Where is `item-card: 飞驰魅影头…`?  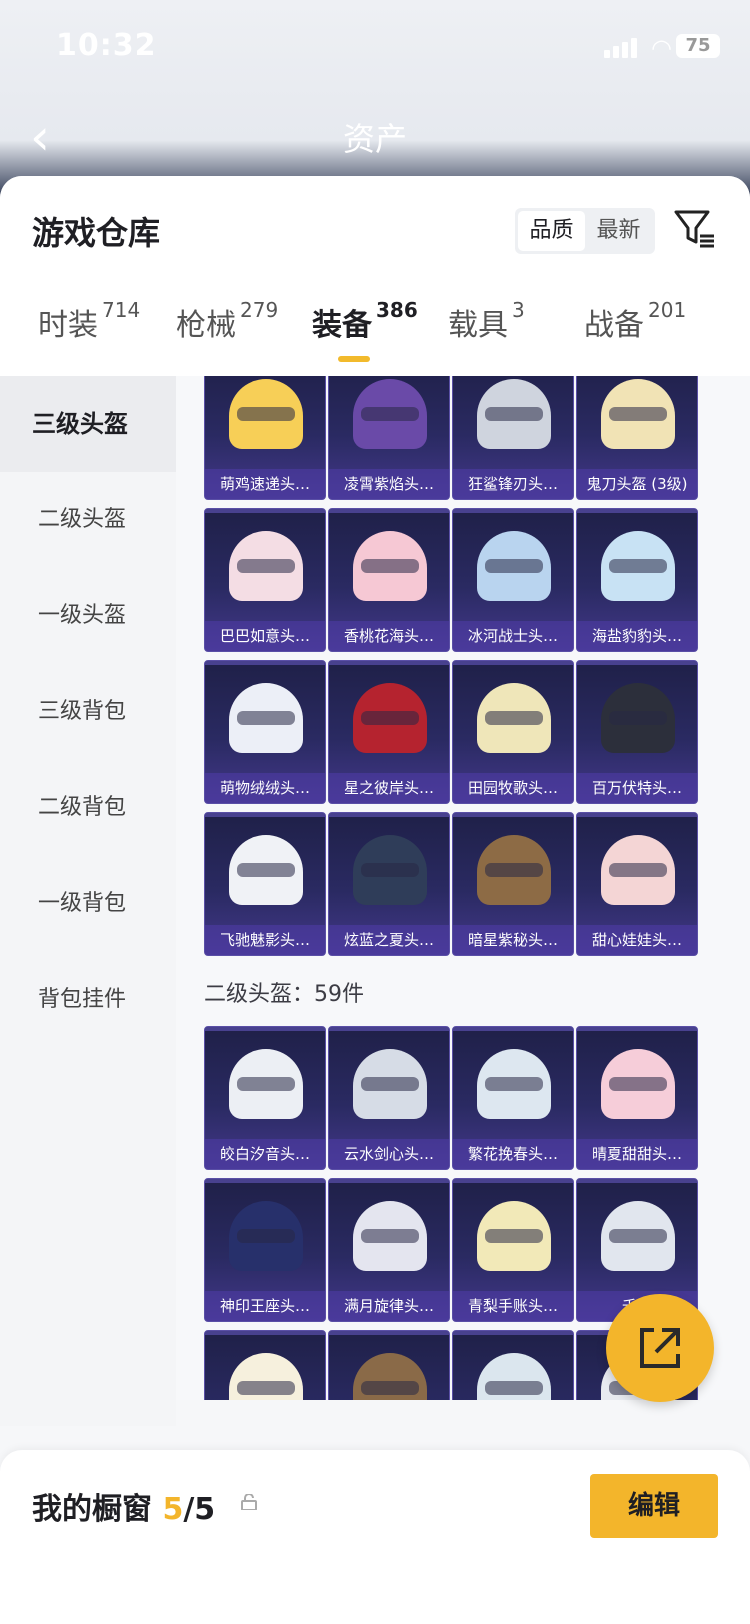 item-card: 飞驰魅影头… is located at coordinates (265, 884).